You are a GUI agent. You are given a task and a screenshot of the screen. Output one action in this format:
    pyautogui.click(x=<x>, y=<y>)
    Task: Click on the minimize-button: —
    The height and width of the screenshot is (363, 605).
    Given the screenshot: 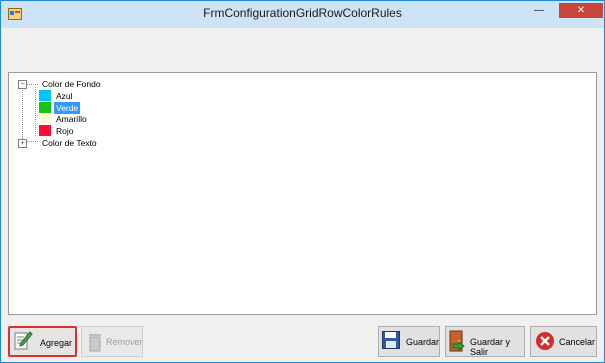 What is the action you would take?
    pyautogui.click(x=539, y=10)
    